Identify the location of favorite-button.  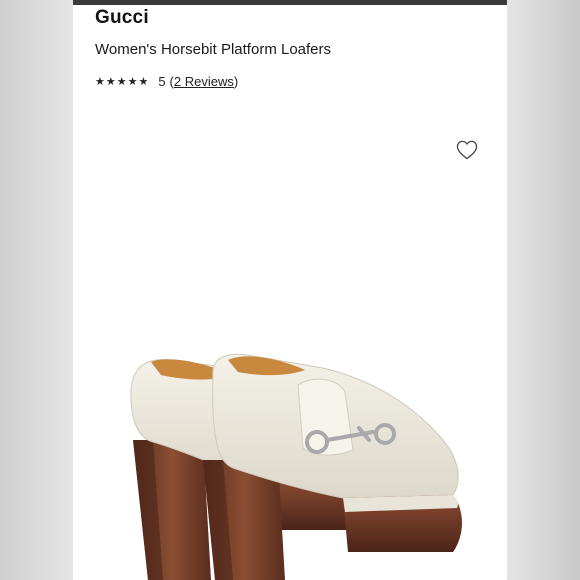
(467, 150).